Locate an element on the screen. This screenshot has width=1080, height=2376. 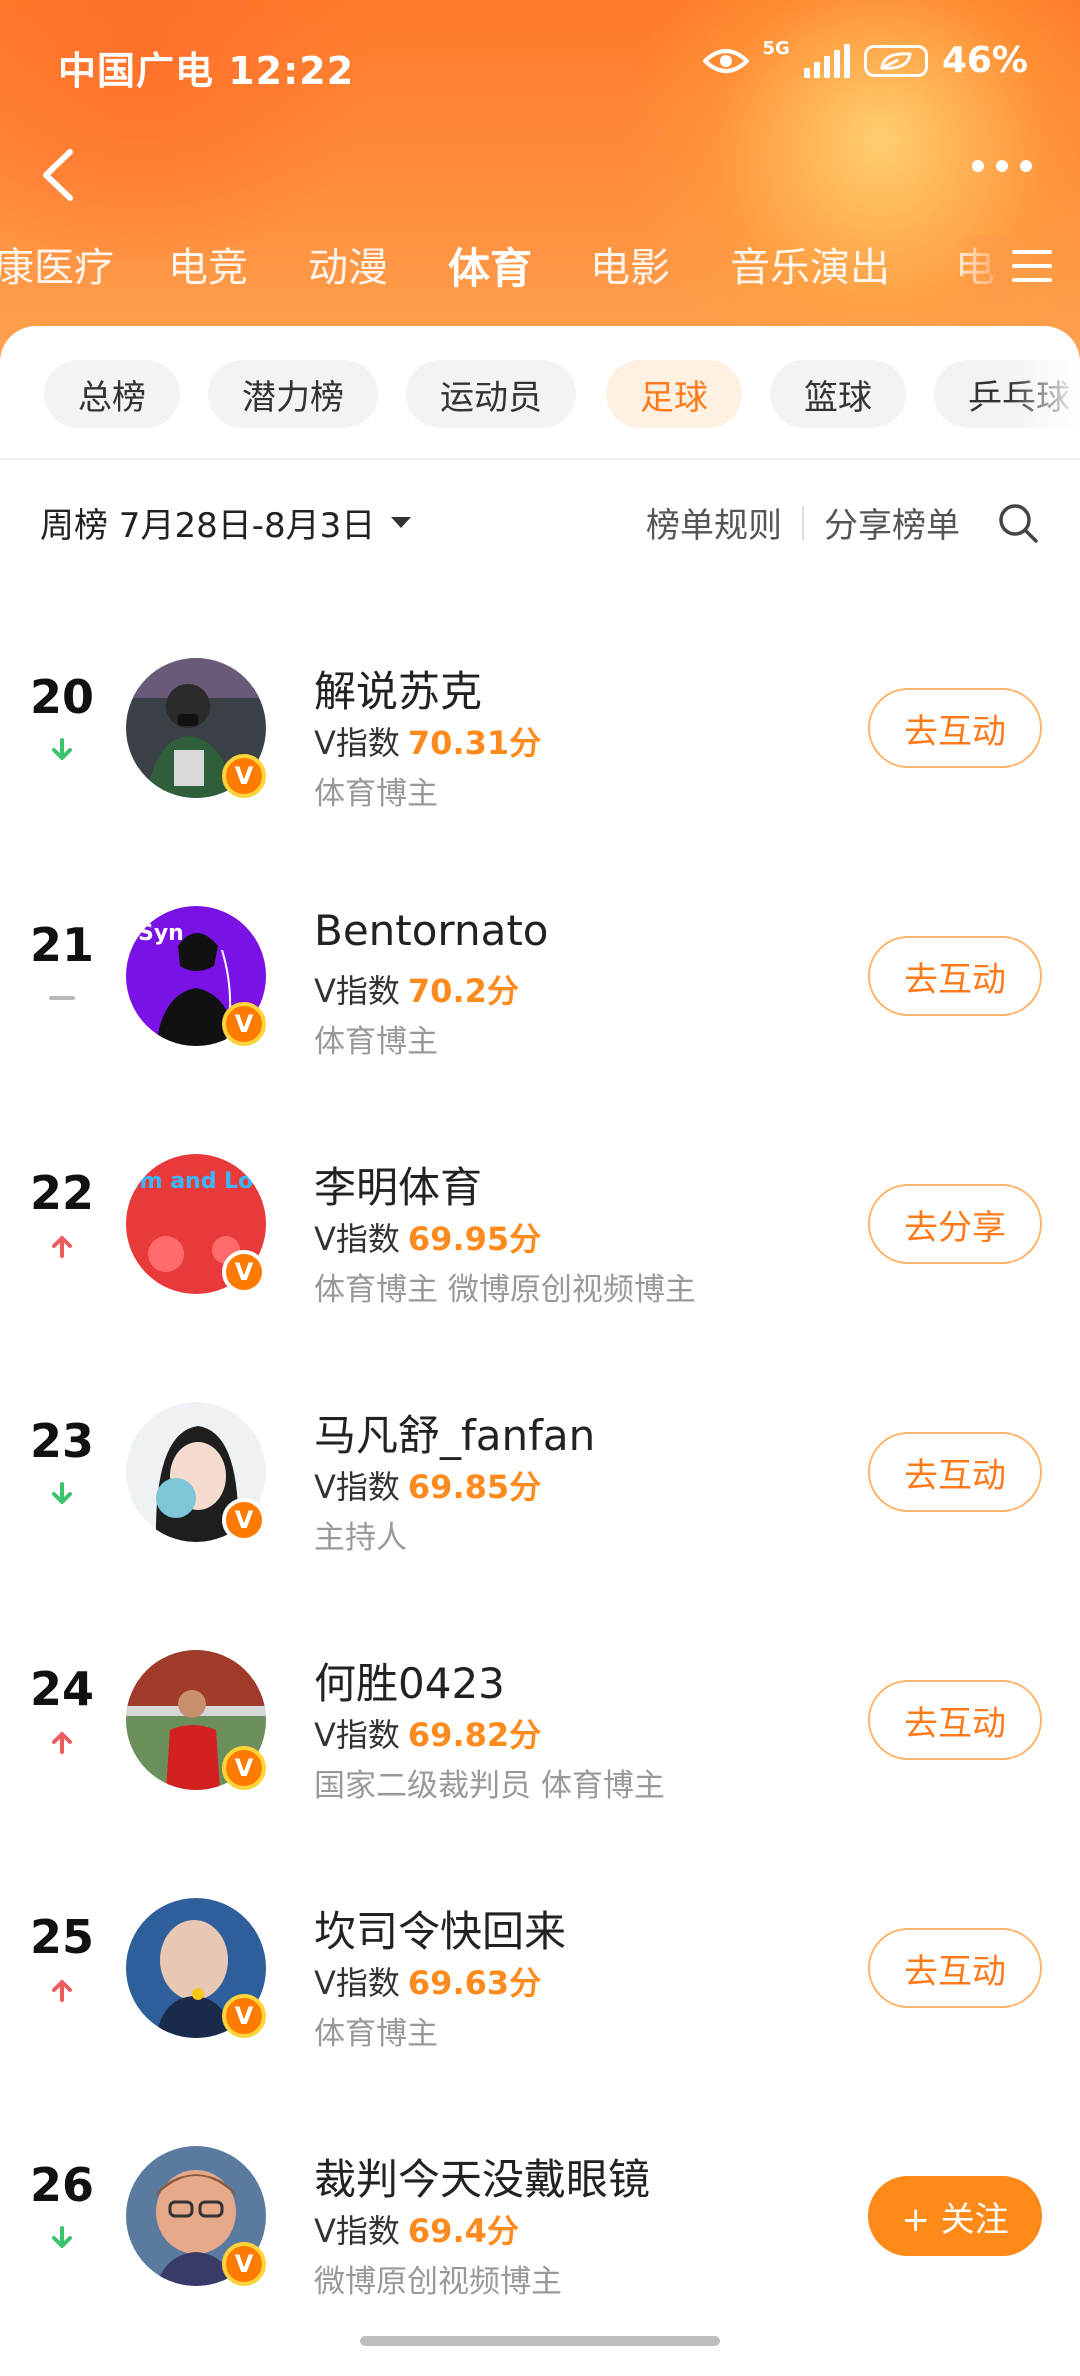
category-tabs: 康医疗 电竞 动漫 体育 电影 音乐演出 电 is located at coordinates (540, 275).